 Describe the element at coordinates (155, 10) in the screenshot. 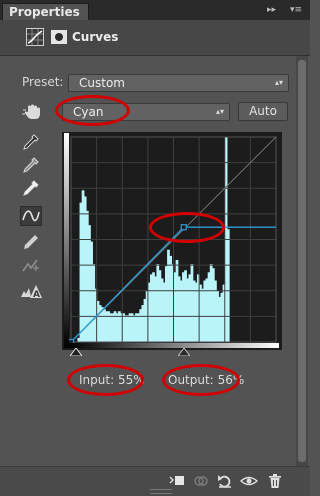

I see `panel-tab-bar: Properties ▸▸ ▾≡` at that location.